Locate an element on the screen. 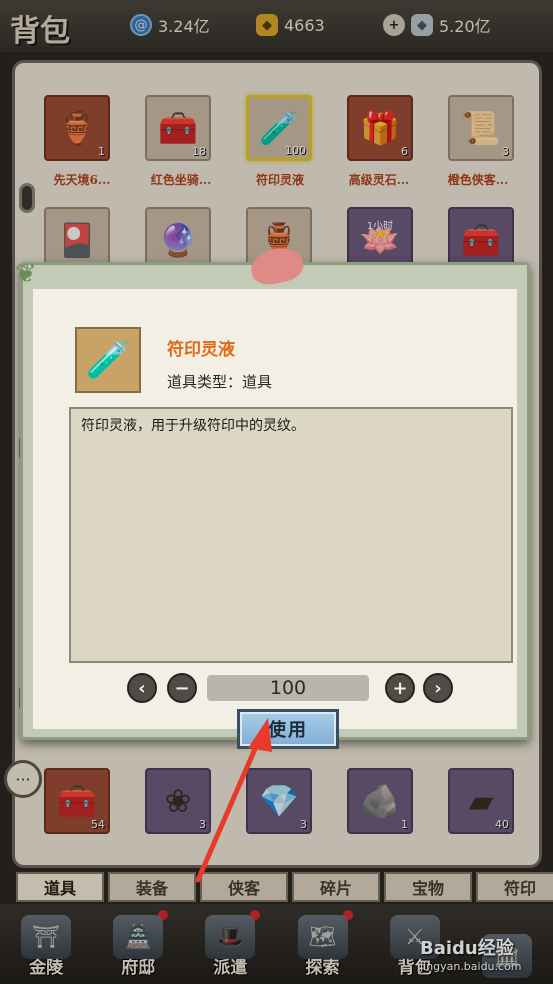 Image resolution: width=553 pixels, height=984 pixels. leaf-decoration: ❦ is located at coordinates (26, 274).